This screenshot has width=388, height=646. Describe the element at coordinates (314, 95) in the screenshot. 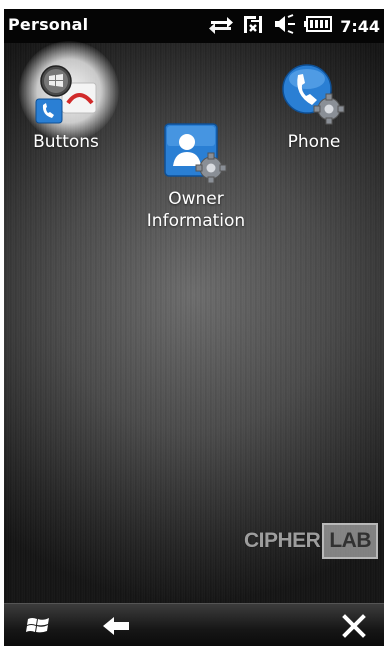

I see `phone-settings-app-icon` at that location.